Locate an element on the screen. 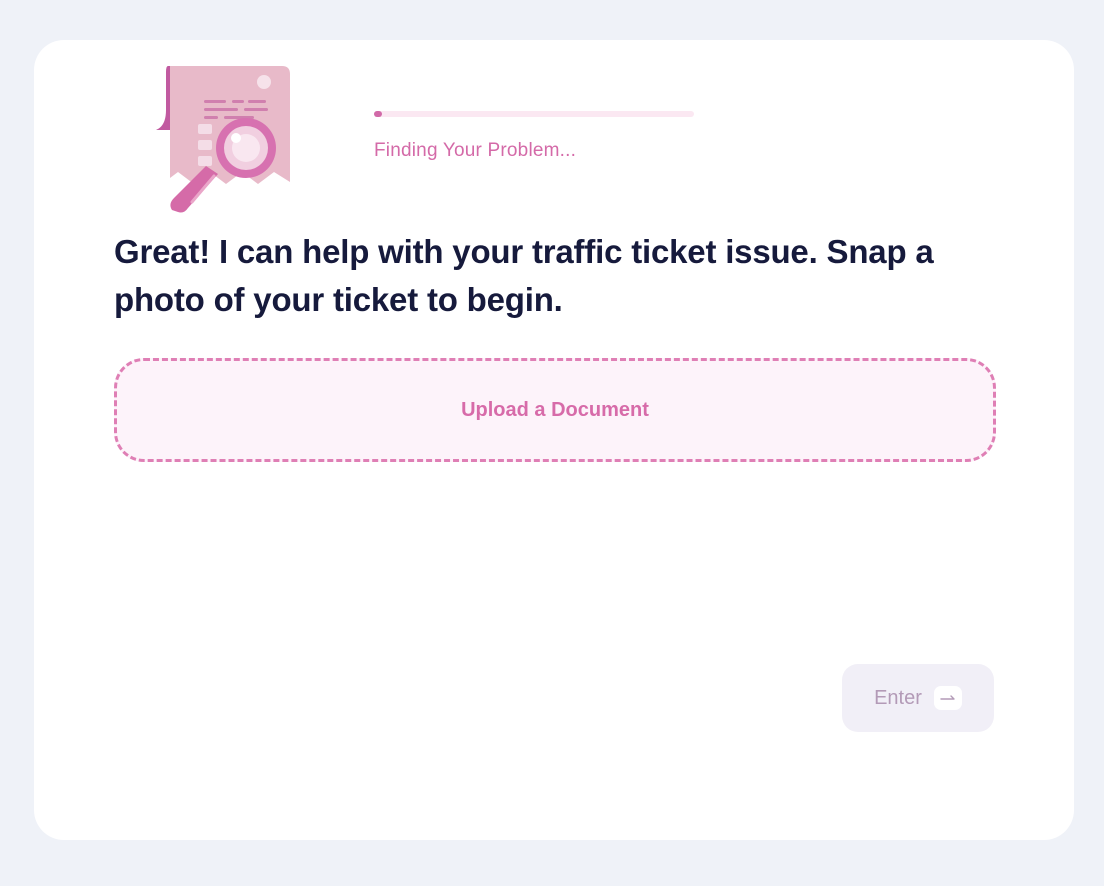  upload-document-button: Upload a Document is located at coordinates (555, 410).